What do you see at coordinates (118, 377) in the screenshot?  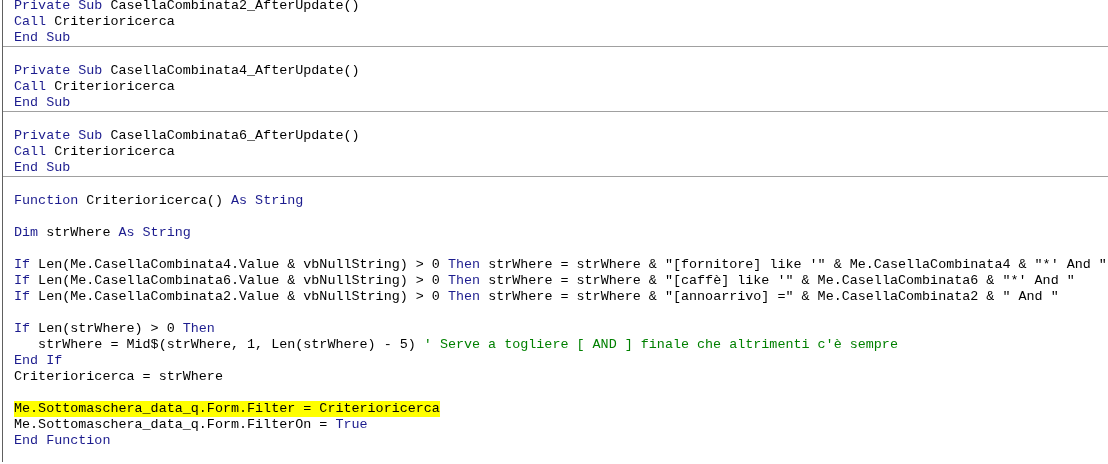 I see `code-line: Criterioricerca = strWhere` at bounding box center [118, 377].